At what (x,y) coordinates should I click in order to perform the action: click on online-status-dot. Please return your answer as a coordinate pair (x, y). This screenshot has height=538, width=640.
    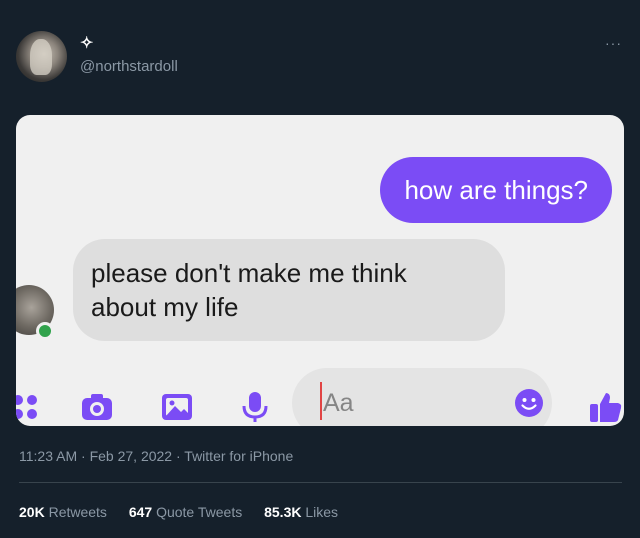
    Looking at the image, I should click on (45, 331).